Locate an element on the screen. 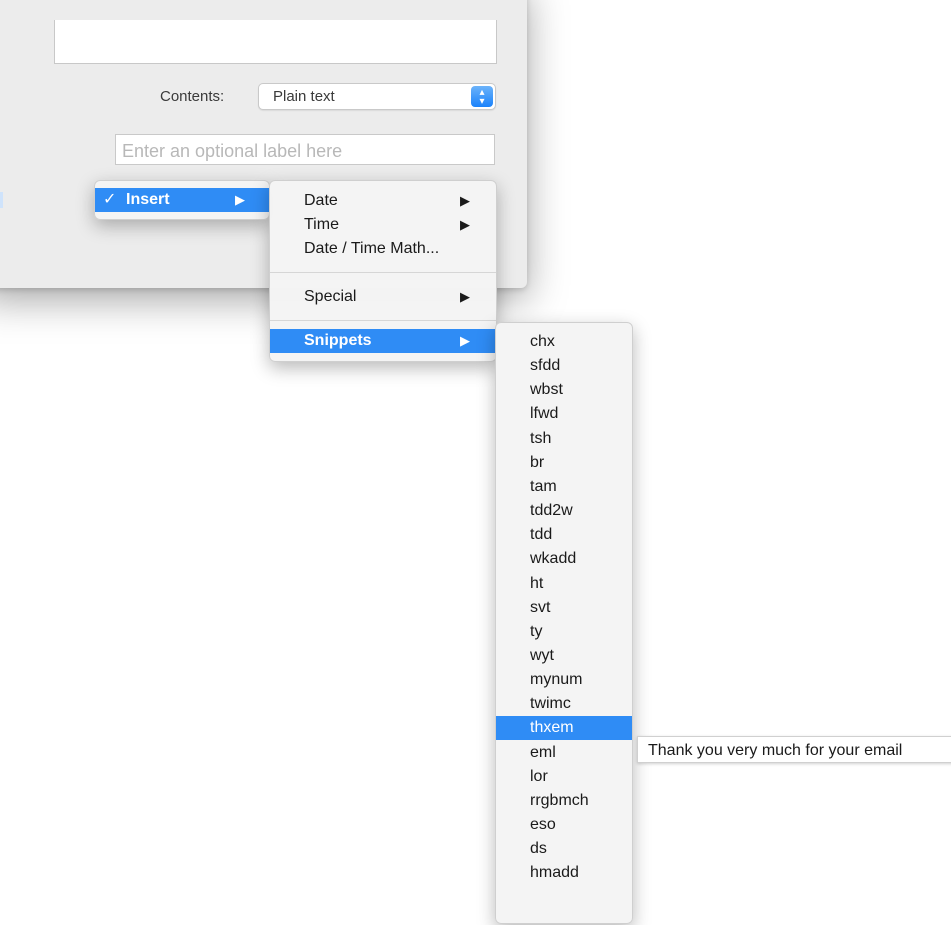  menu-item-date-label: Date is located at coordinates (321, 200).